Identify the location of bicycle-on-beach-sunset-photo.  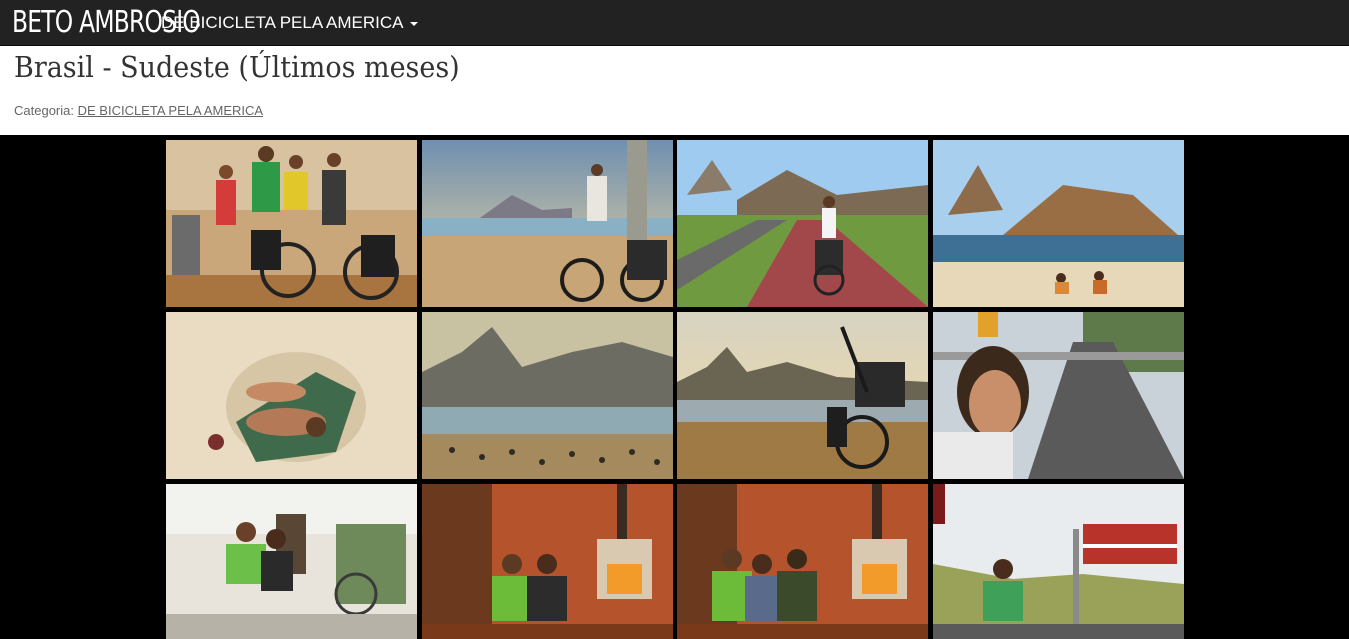
(802, 395).